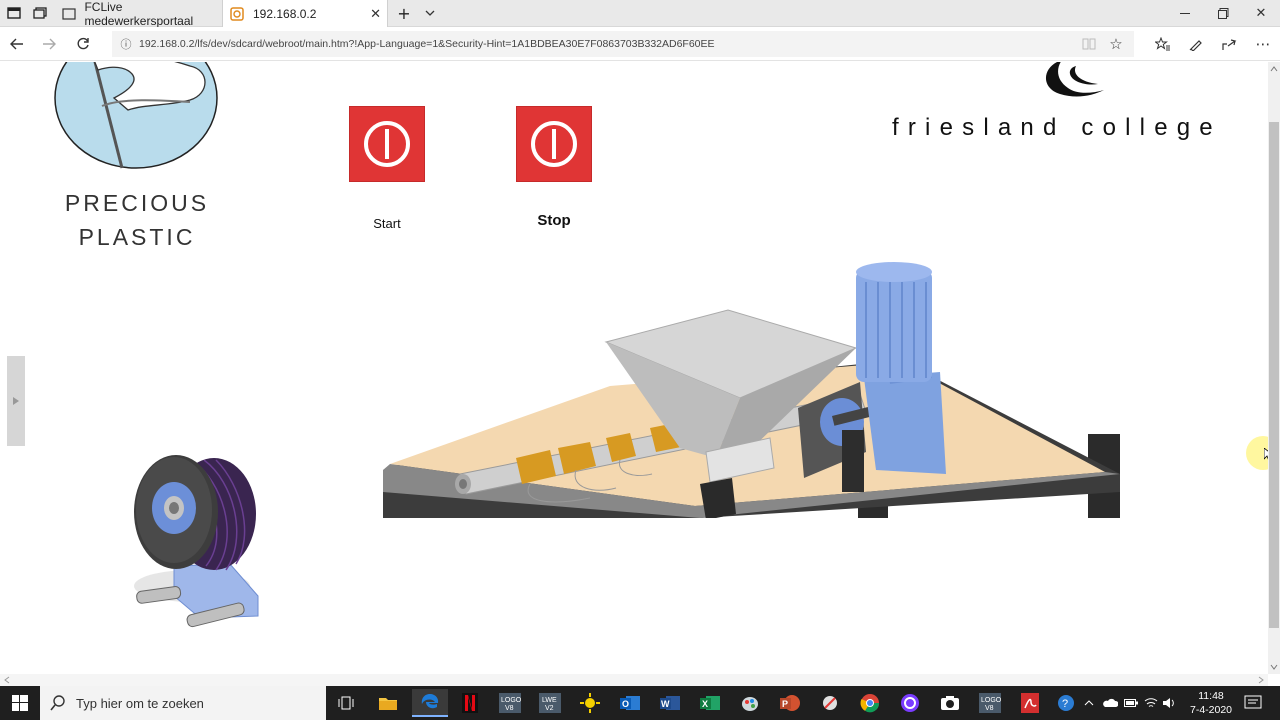  Describe the element at coordinates (1089, 703) in the screenshot. I see `chevron-up-icon` at that location.